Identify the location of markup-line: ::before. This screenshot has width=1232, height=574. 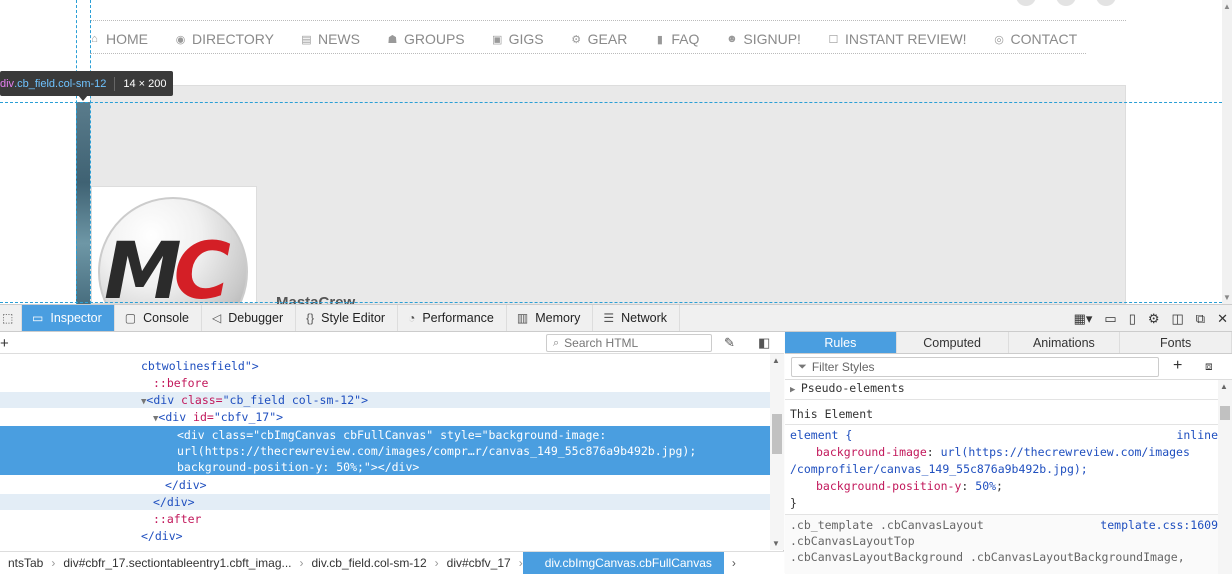
(385, 383).